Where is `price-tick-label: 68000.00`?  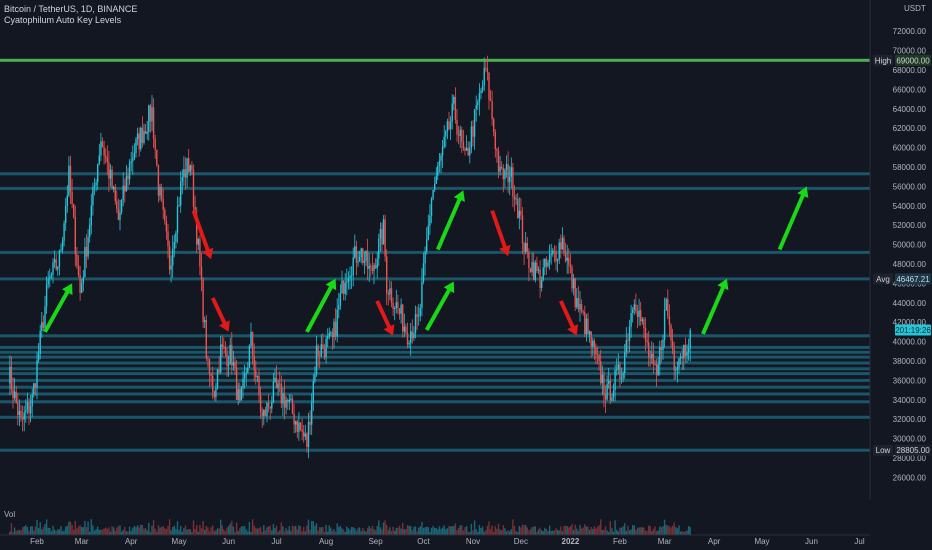 price-tick-label: 68000.00 is located at coordinates (910, 70).